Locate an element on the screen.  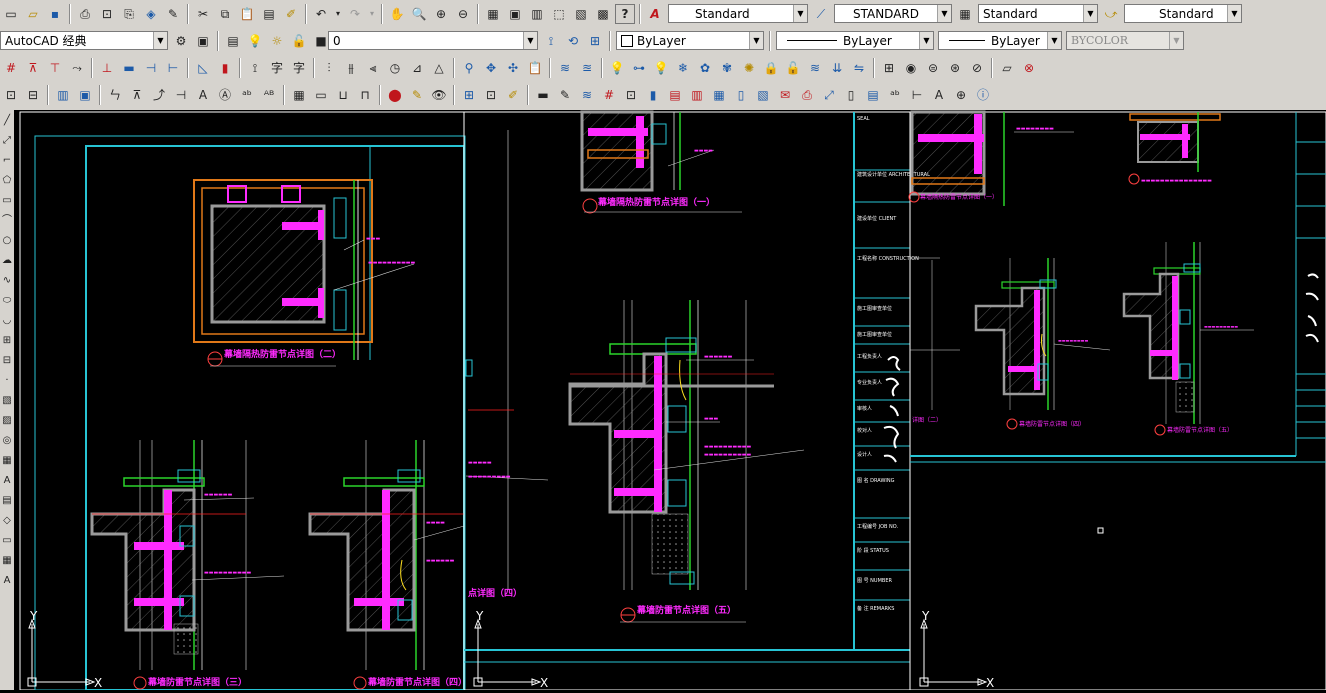
layer-on-icon: 💡 is located at coordinates (255, 41).